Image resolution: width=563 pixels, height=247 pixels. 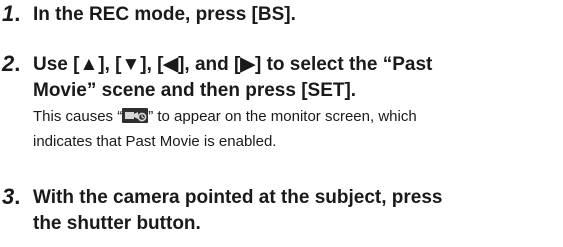 I want to click on step-2-number: 2., so click(x=11, y=63).